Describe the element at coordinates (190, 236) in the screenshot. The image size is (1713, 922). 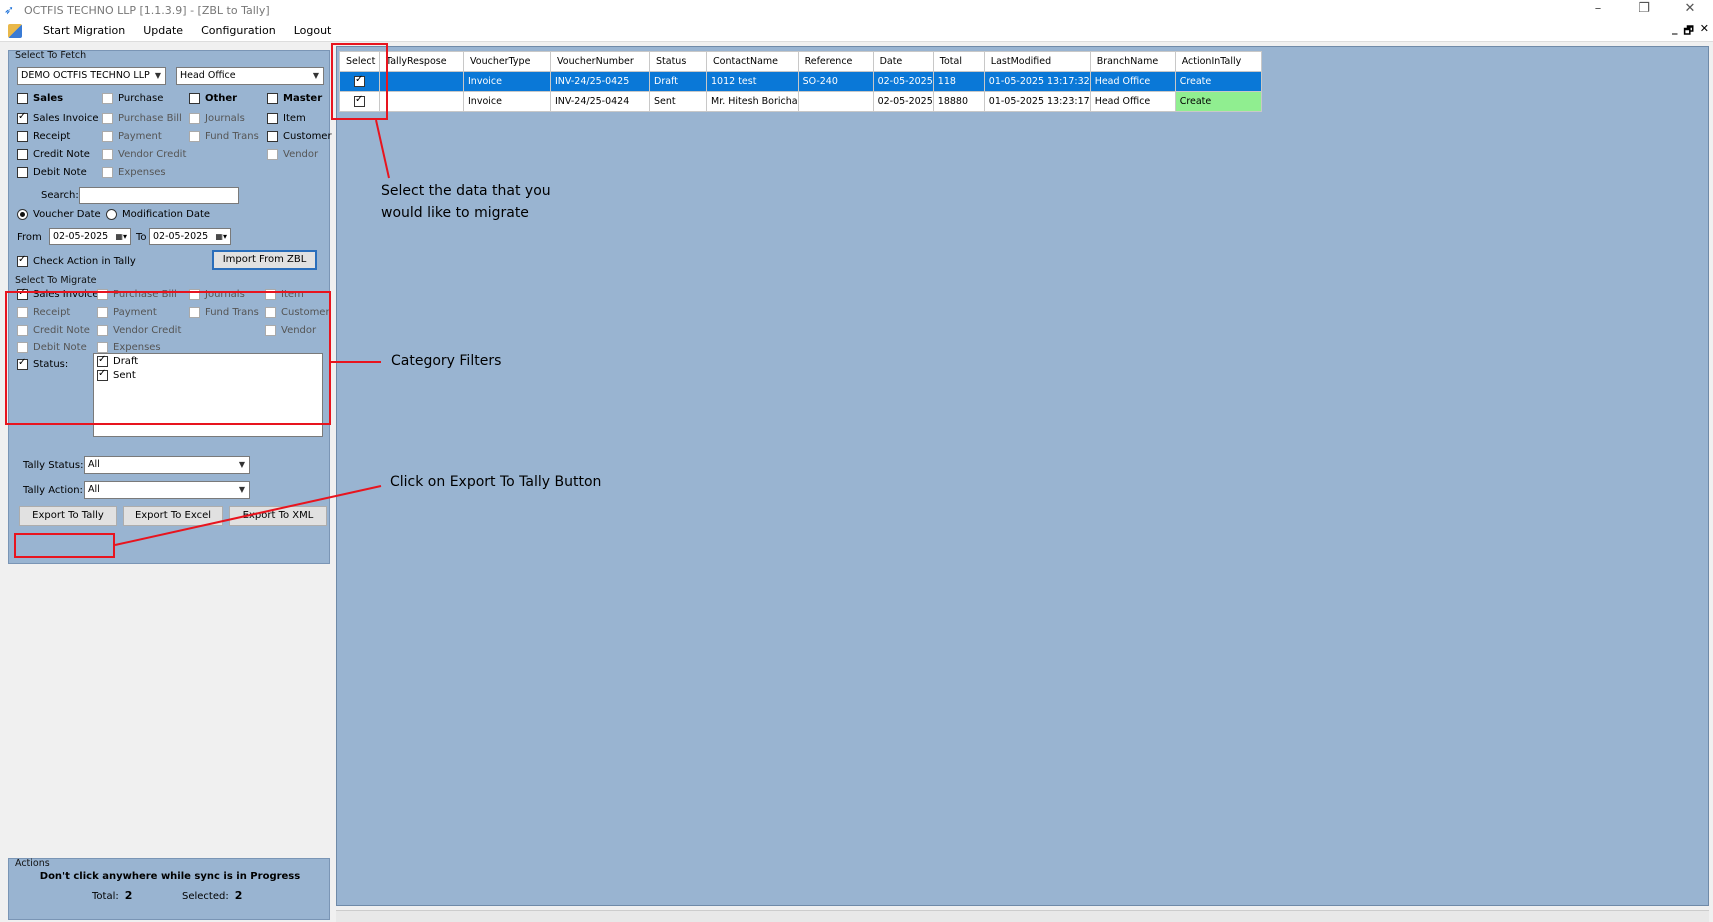
I see `to-date-picker: 02-05-2025 ▦▾` at that location.